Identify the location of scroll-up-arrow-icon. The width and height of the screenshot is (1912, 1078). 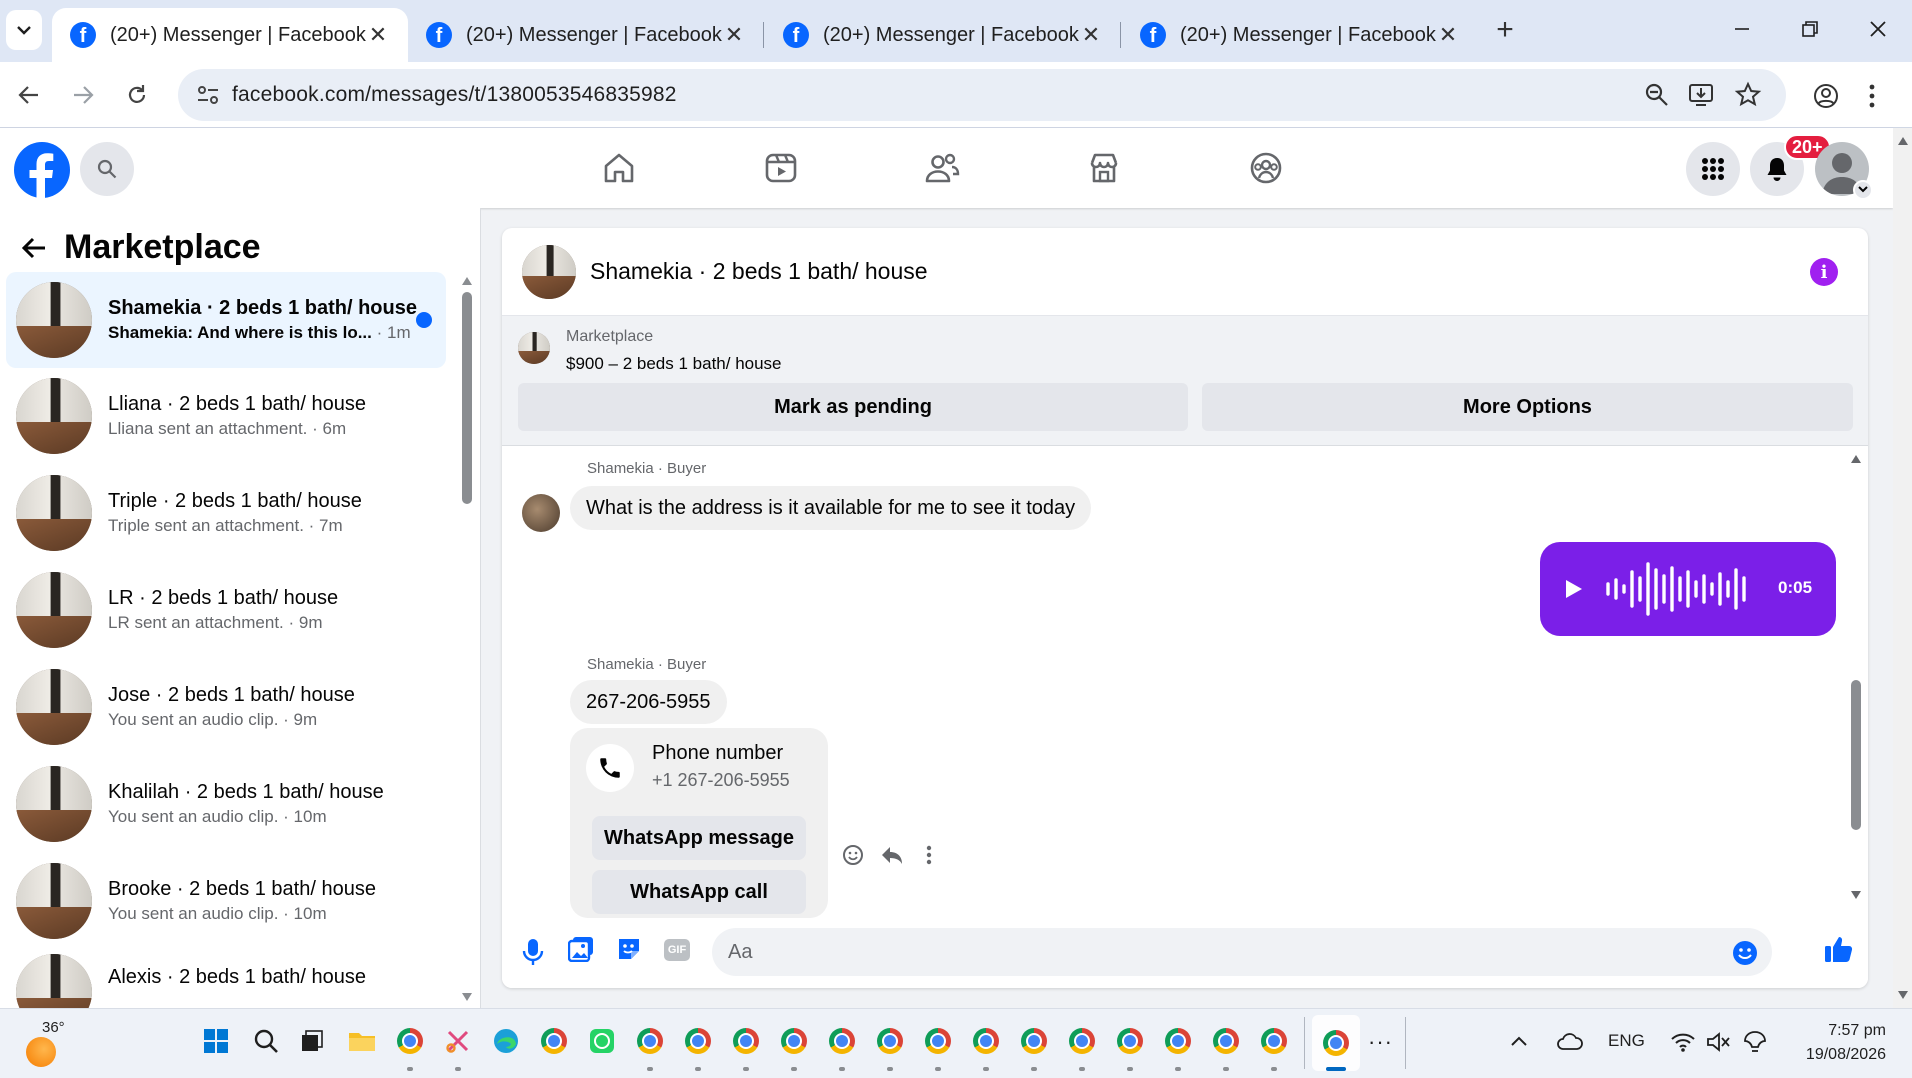
(1903, 141).